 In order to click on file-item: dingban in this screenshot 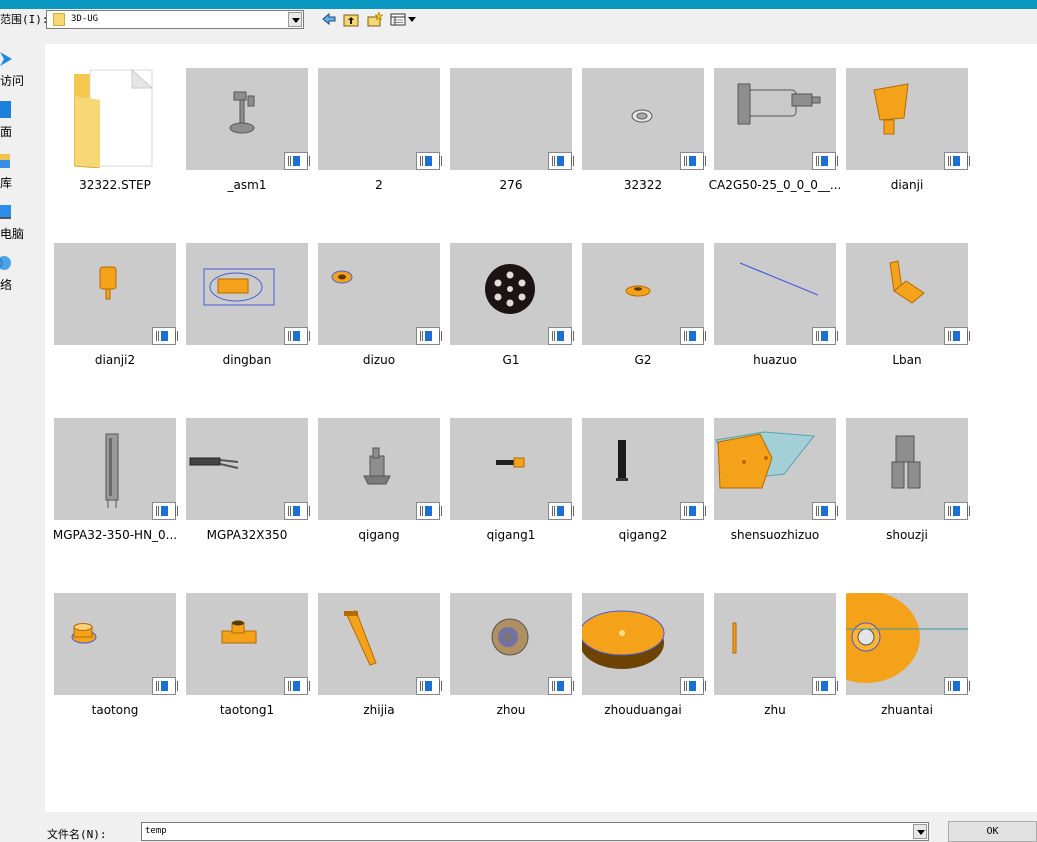, I will do `click(248, 313)`.